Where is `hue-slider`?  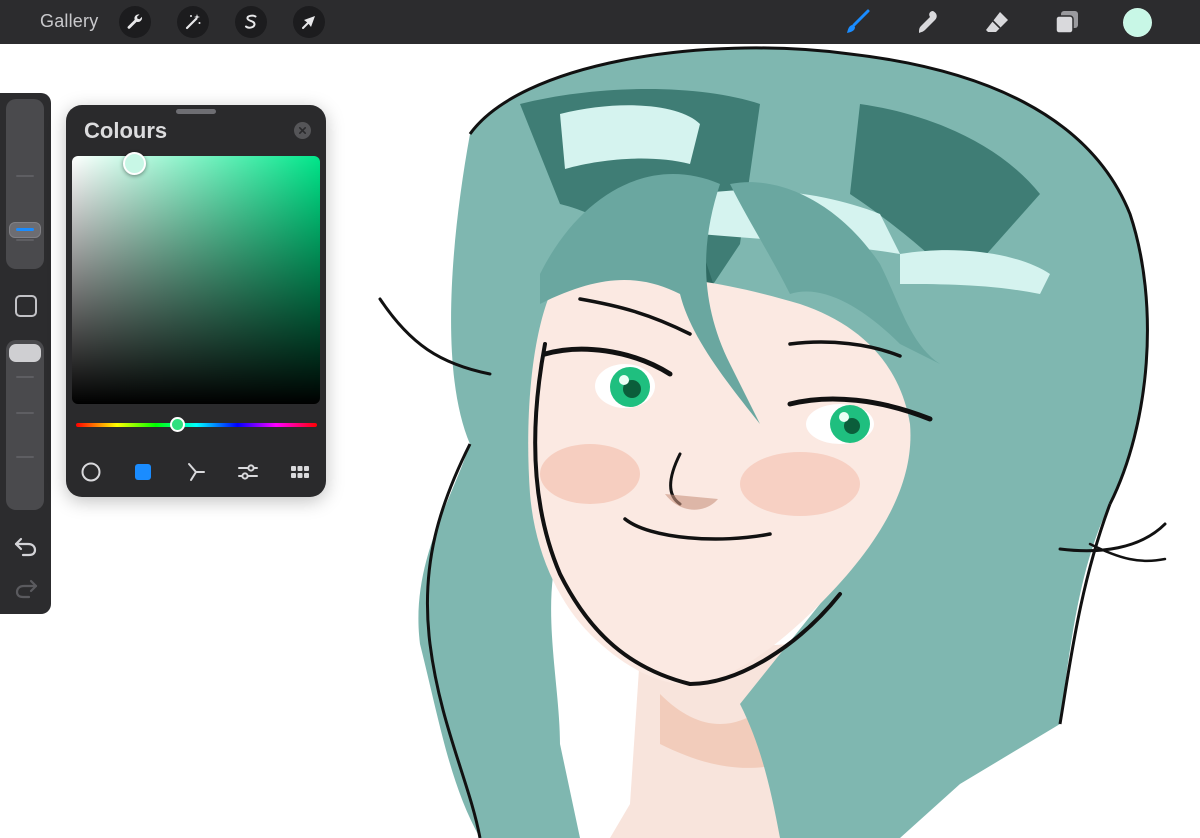
hue-slider is located at coordinates (196, 424).